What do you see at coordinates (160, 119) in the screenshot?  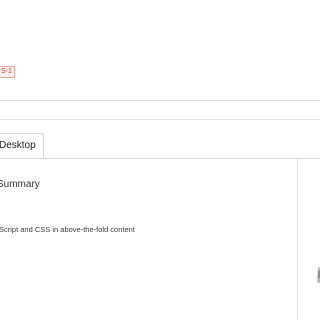 I see `url-field-bottom-border` at bounding box center [160, 119].